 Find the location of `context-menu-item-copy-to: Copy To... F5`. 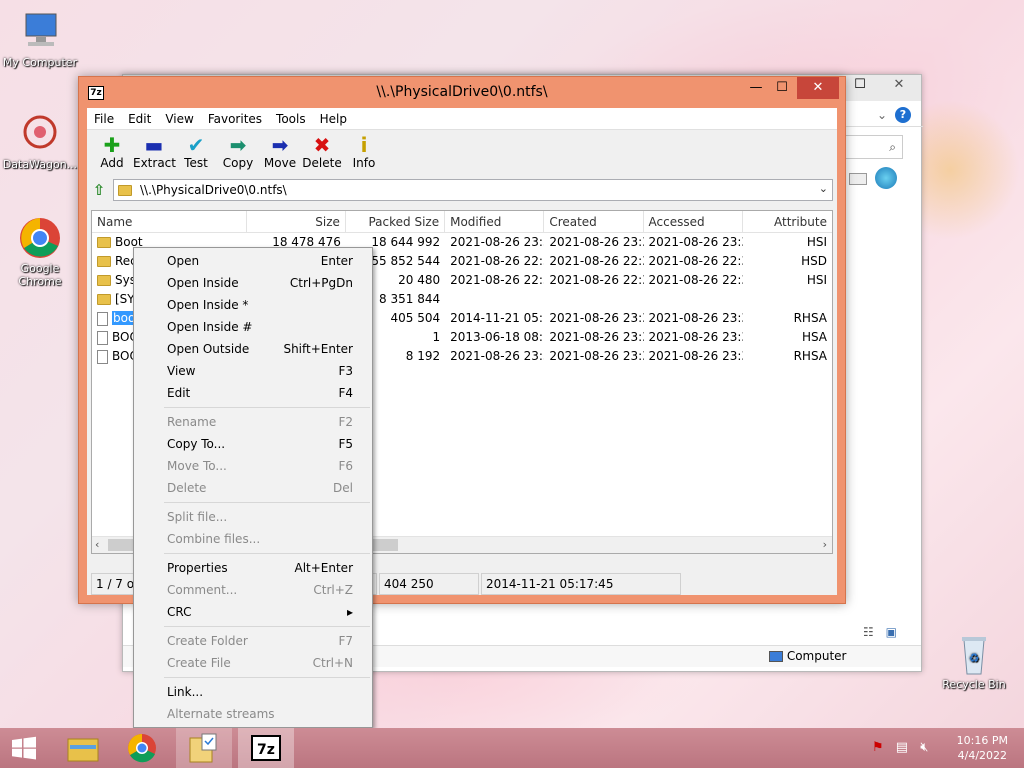

context-menu-item-copy-to: Copy To... F5 is located at coordinates (253, 444).